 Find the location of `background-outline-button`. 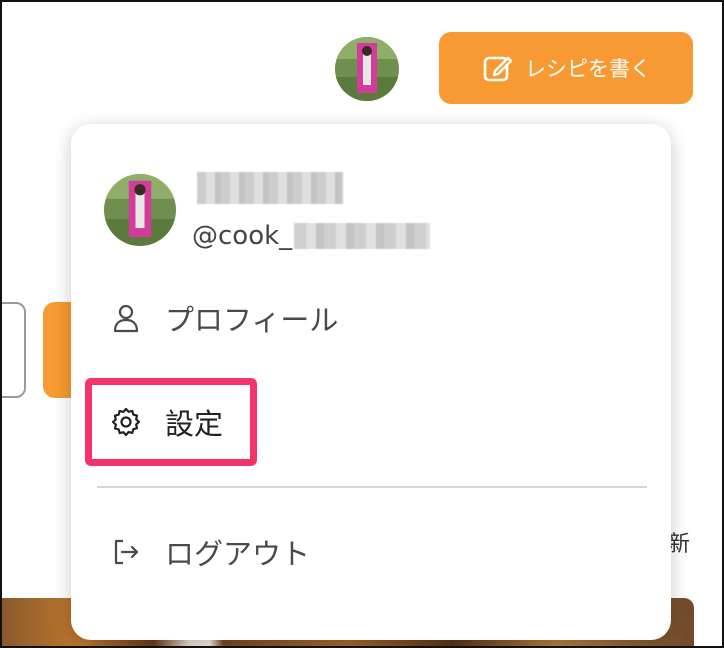

background-outline-button is located at coordinates (14, 350).